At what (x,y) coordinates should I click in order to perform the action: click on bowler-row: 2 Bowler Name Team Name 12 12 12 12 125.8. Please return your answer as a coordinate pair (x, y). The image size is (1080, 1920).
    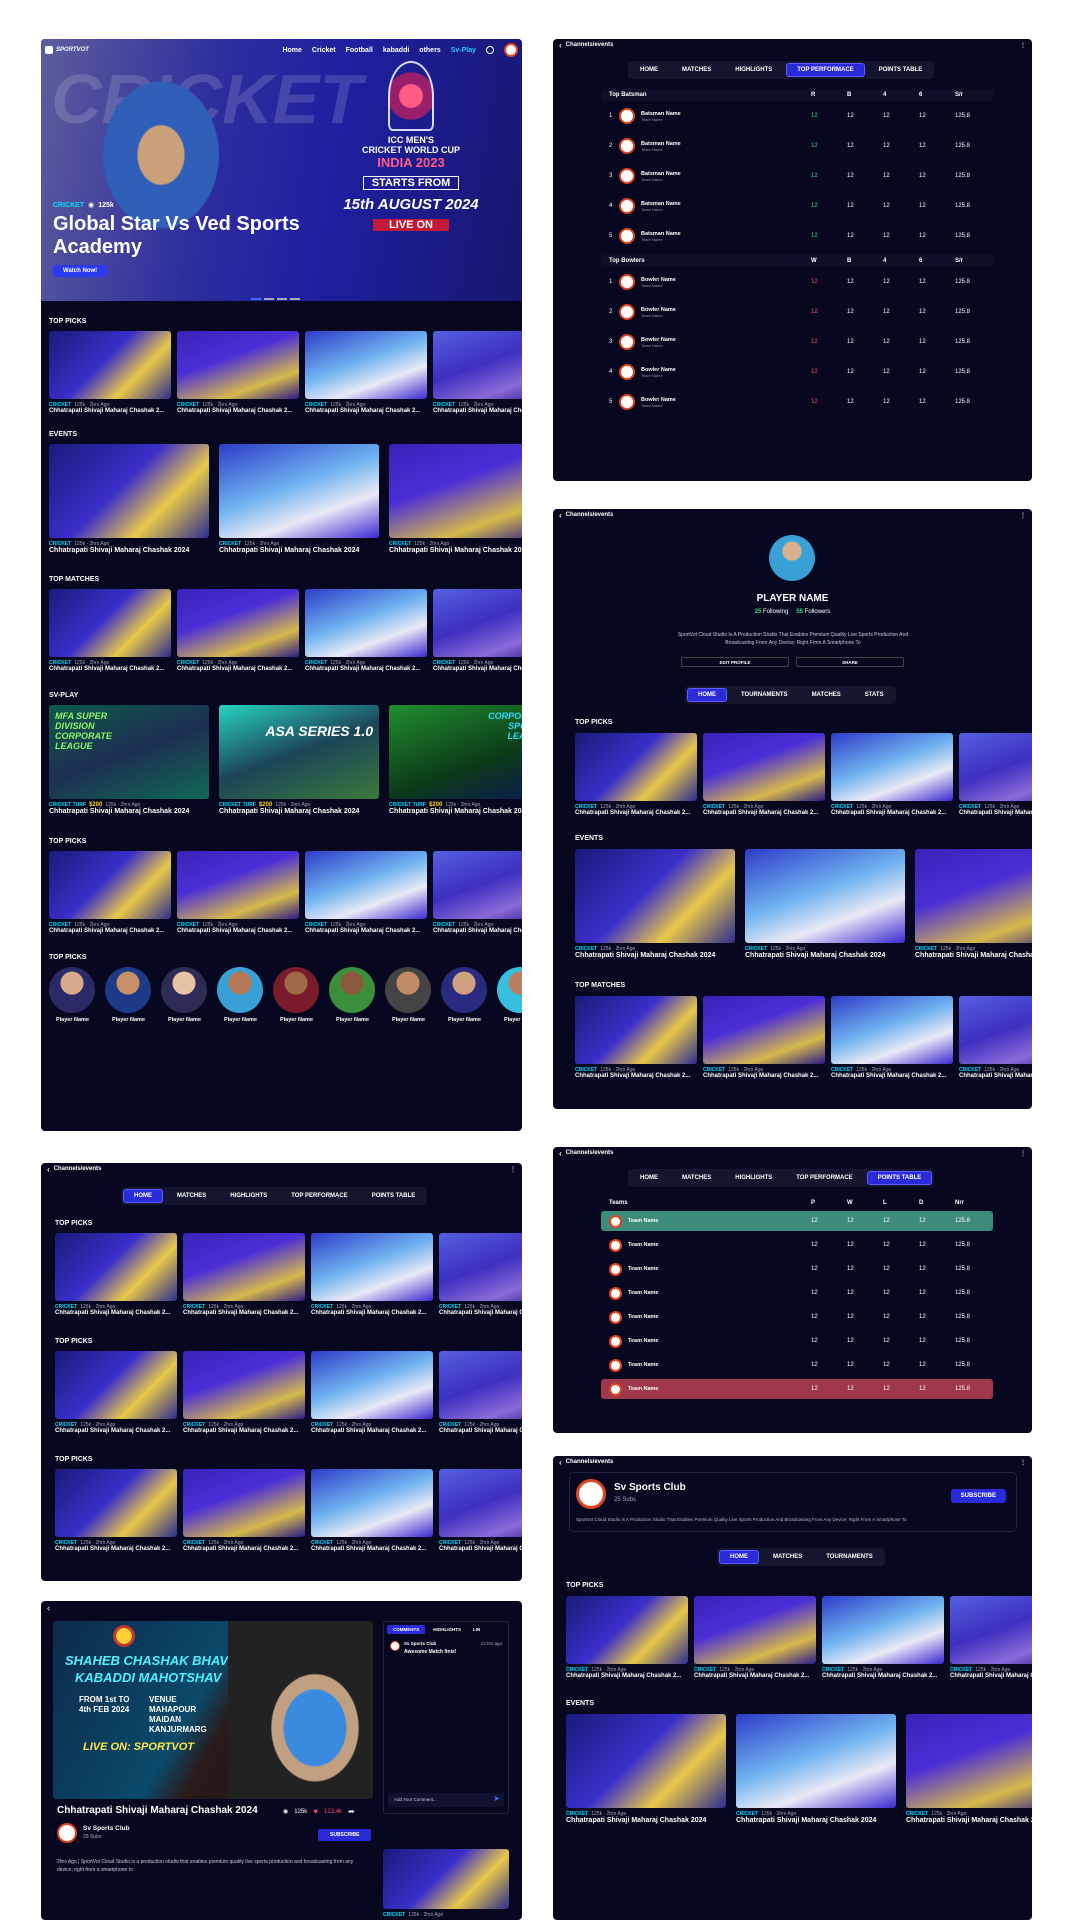
    Looking at the image, I should click on (797, 312).